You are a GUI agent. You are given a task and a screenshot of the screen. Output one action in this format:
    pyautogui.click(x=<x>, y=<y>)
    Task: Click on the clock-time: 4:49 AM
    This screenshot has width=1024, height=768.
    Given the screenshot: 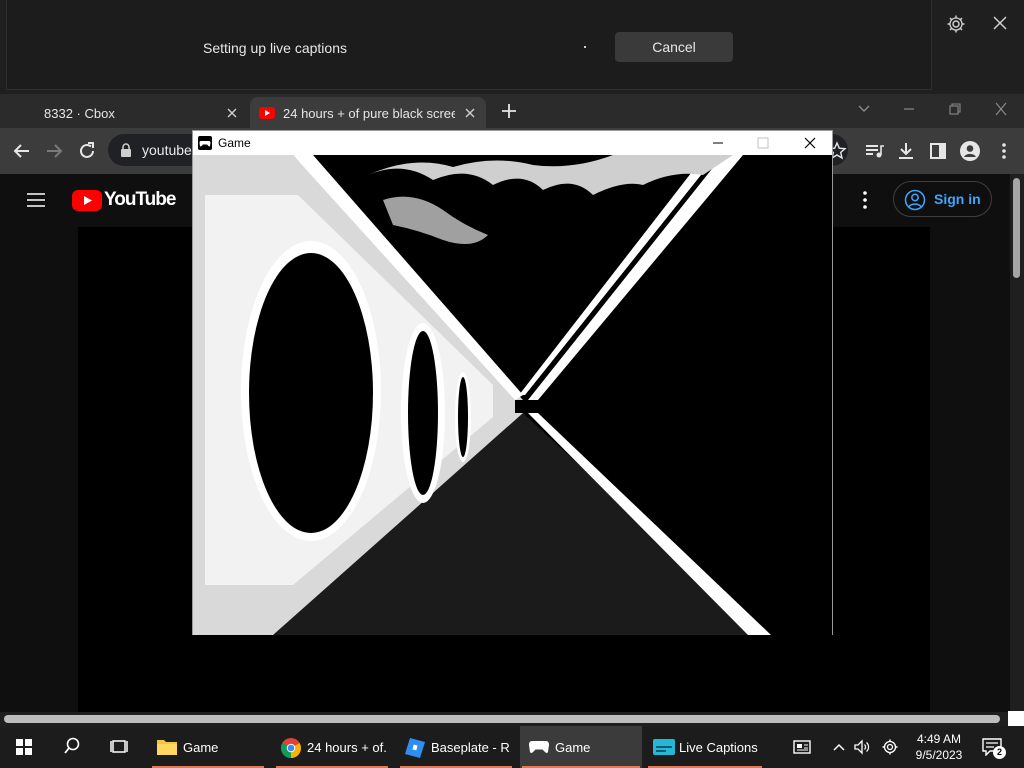 What is the action you would take?
    pyautogui.click(x=939, y=739)
    